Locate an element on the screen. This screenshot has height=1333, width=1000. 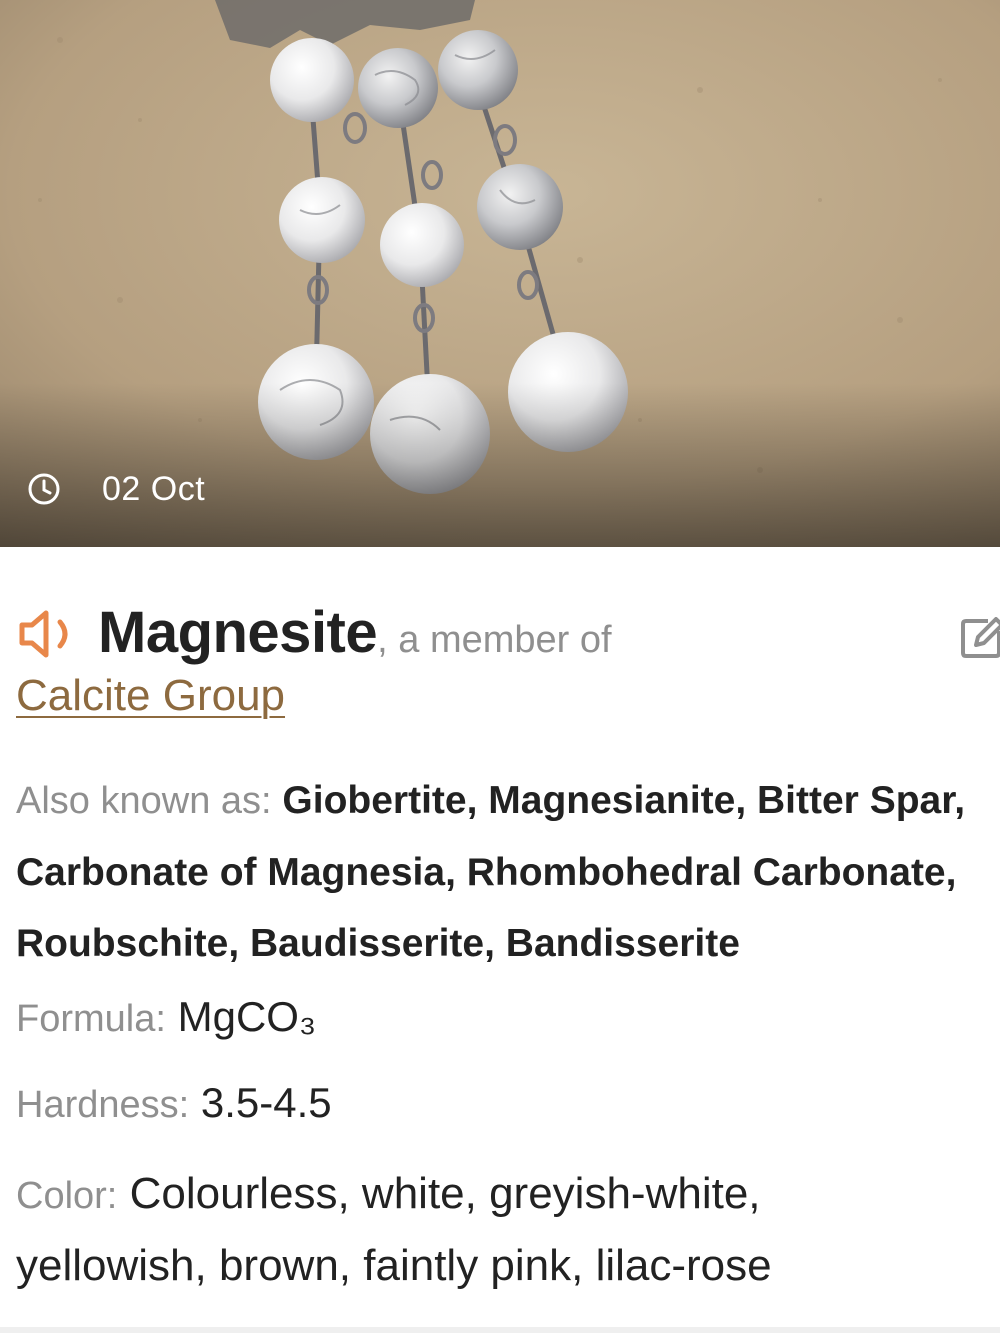
formula: Formula: MgCO₃ is located at coordinates (506, 1018).